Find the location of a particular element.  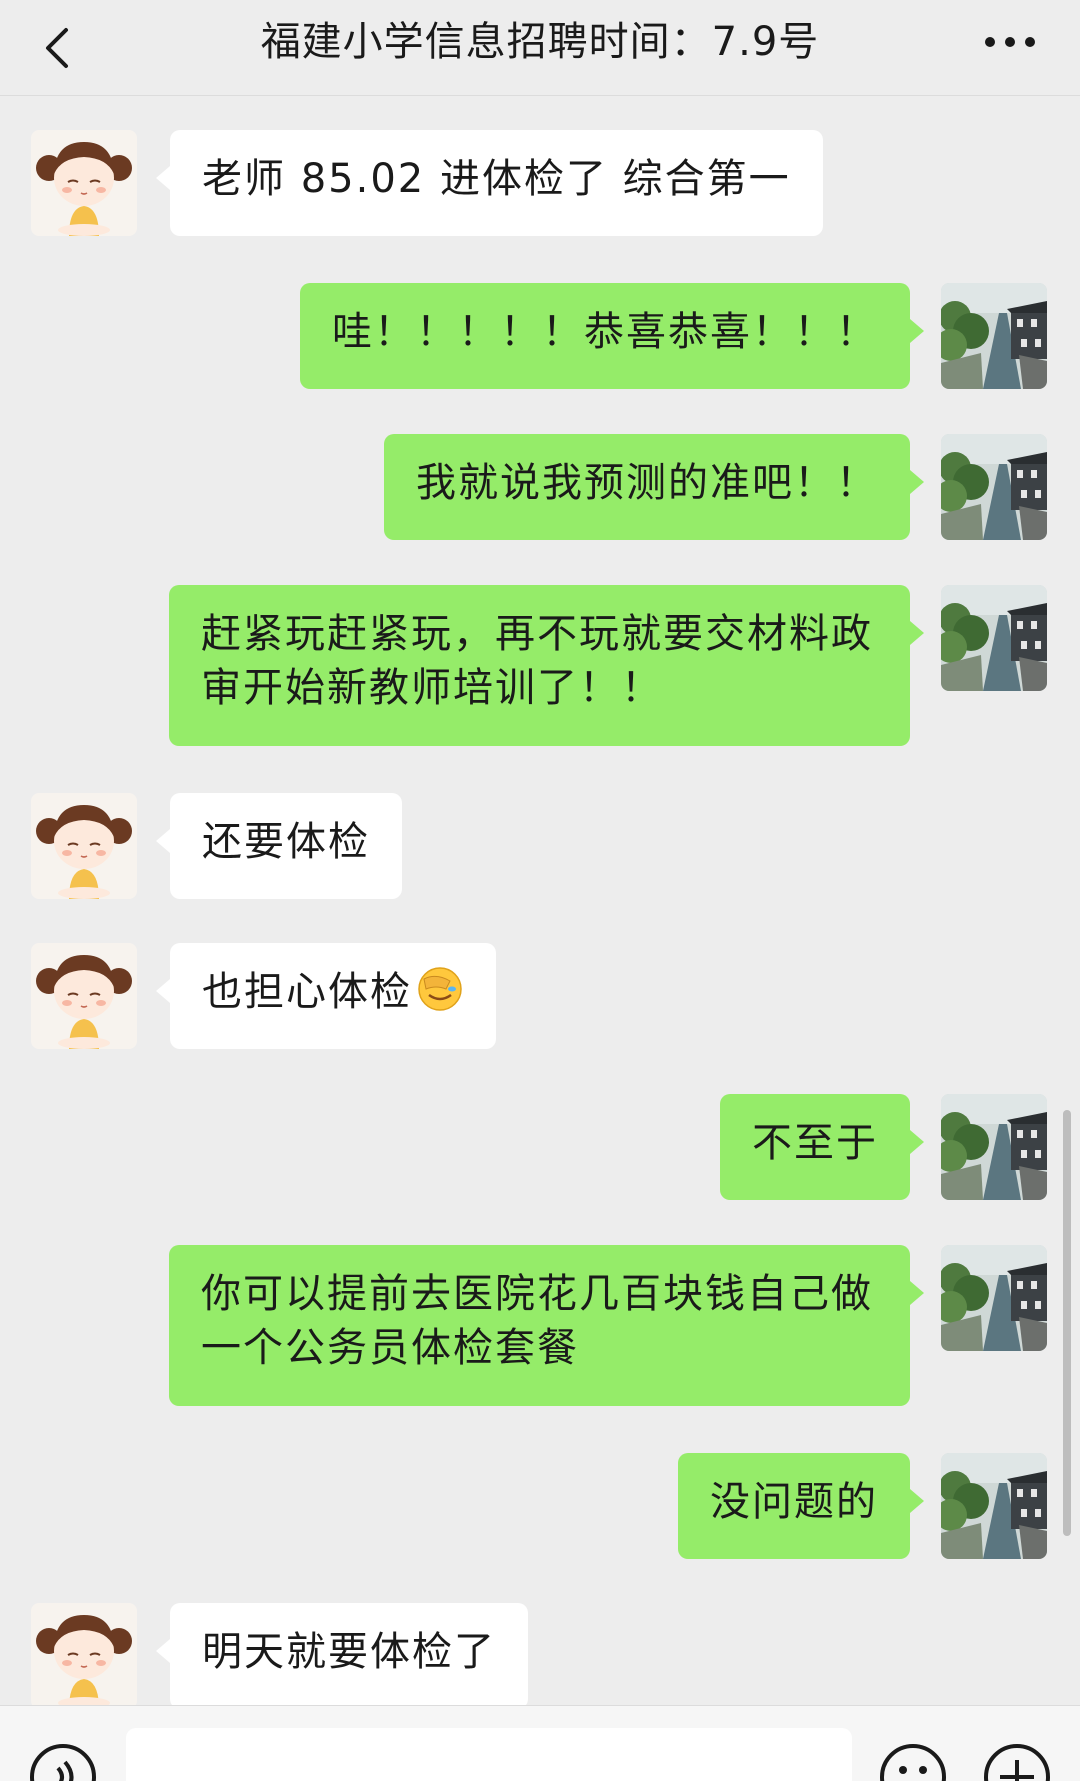

emoji-button is located at coordinates (913, 1761).